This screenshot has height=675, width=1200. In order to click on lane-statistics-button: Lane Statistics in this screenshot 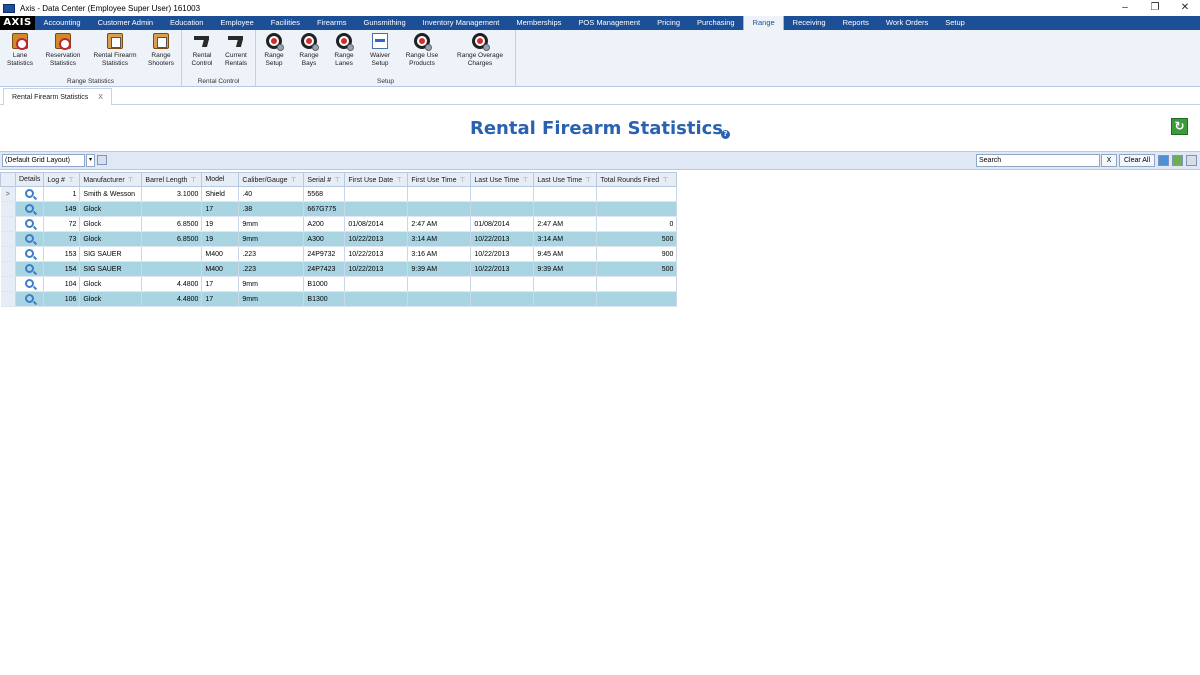, I will do `click(20, 50)`.